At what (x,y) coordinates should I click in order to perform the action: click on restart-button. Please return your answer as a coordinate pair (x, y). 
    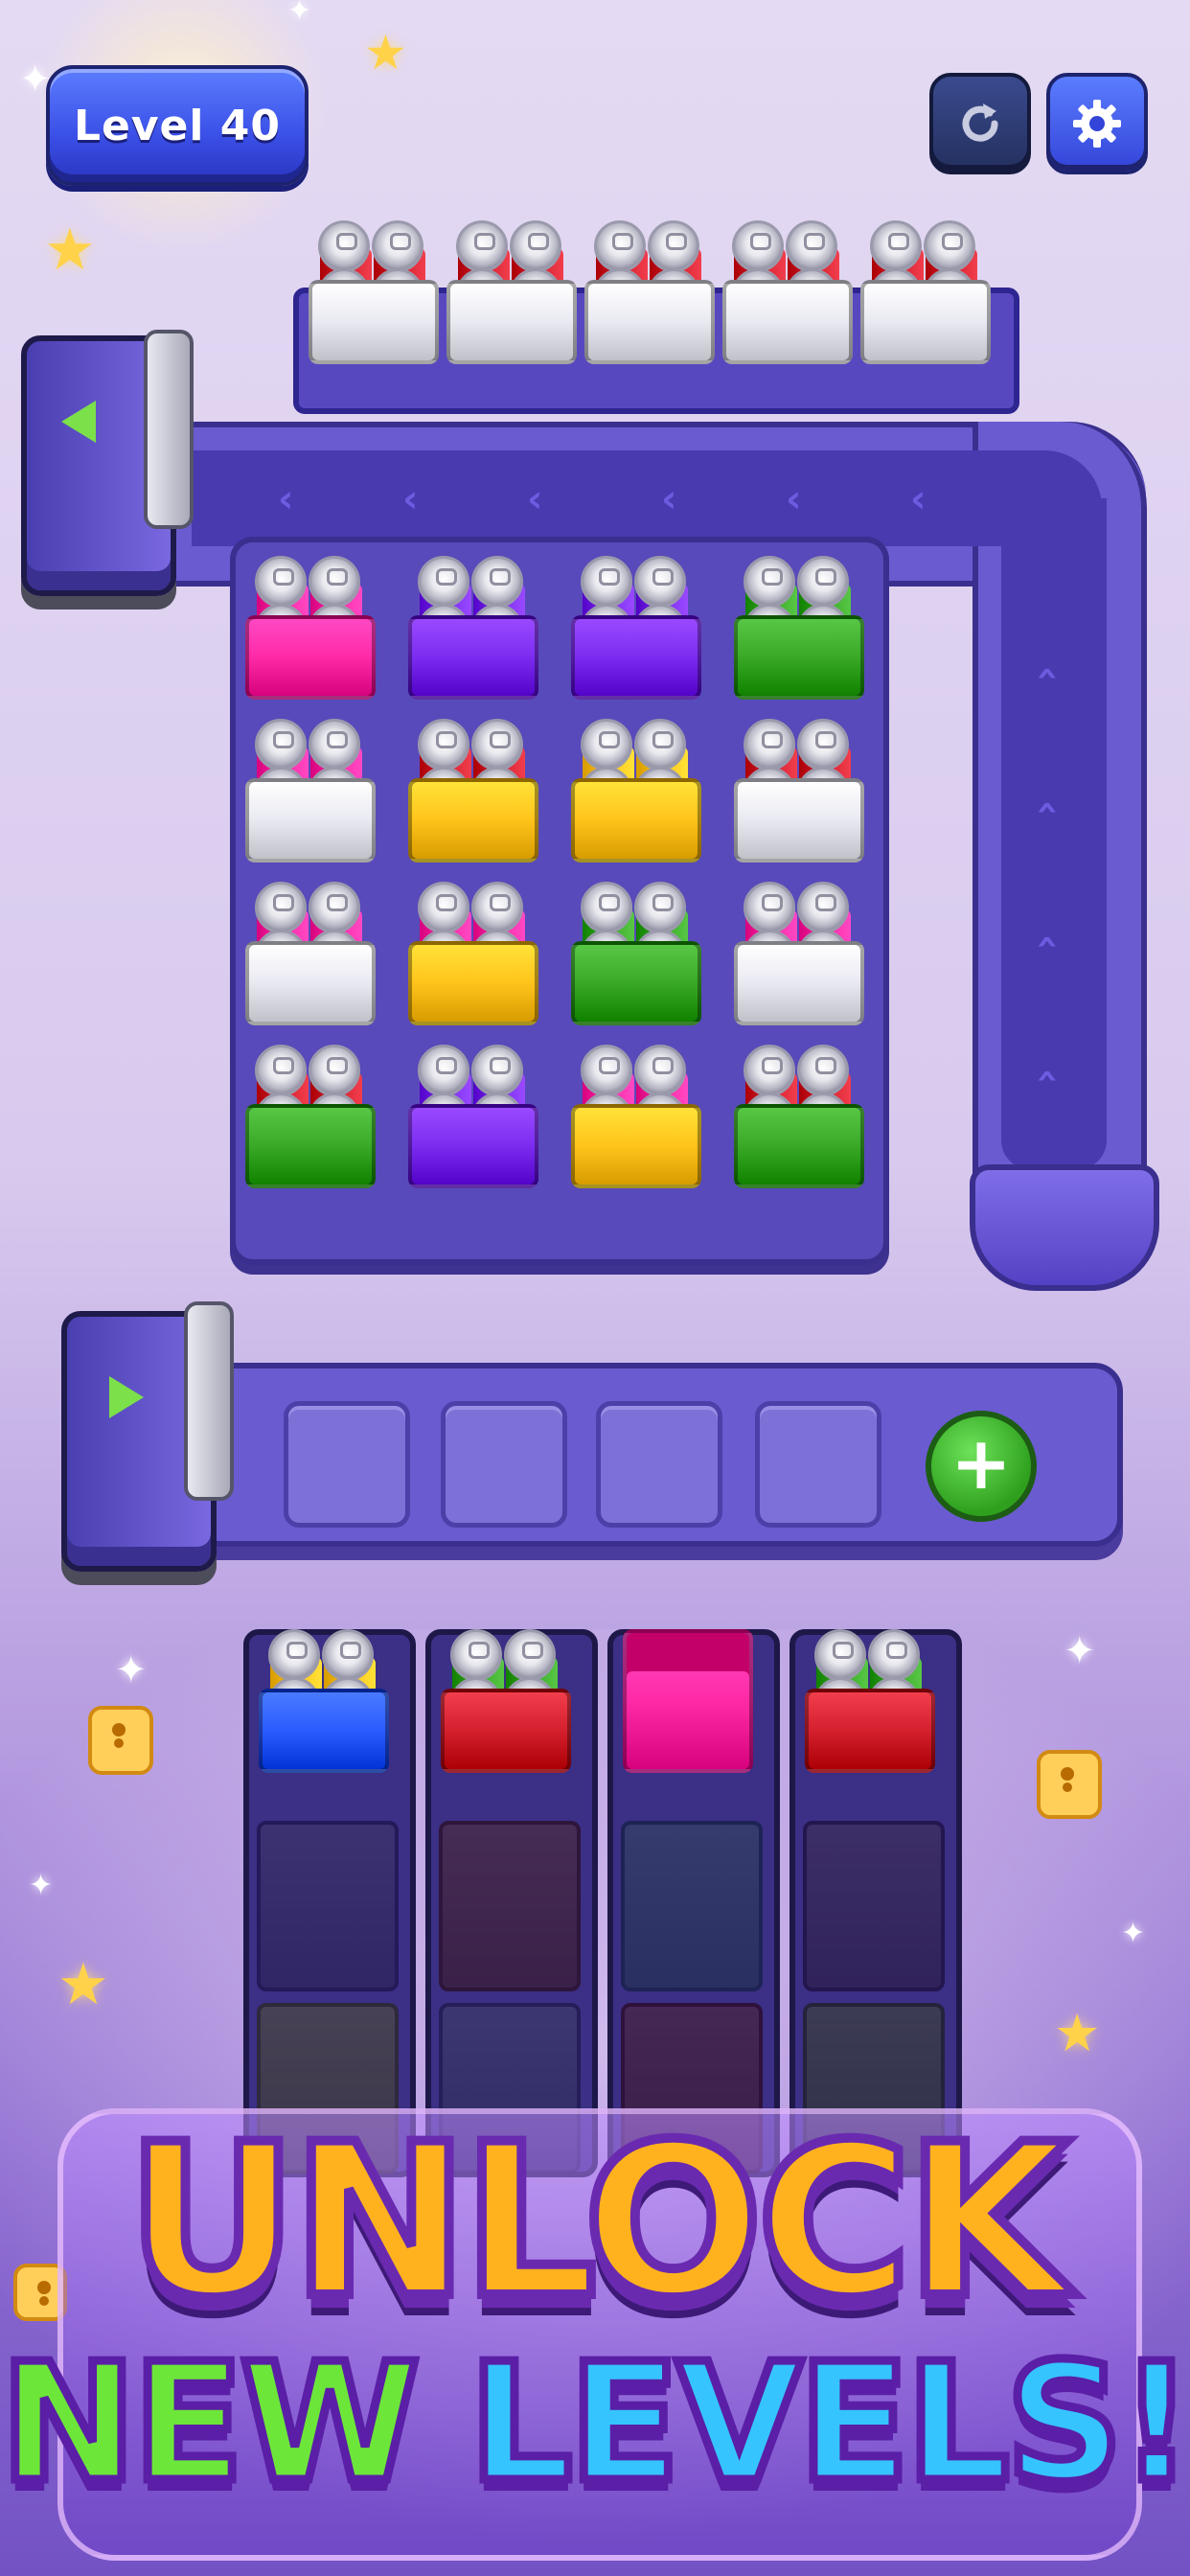
    Looking at the image, I should click on (980, 124).